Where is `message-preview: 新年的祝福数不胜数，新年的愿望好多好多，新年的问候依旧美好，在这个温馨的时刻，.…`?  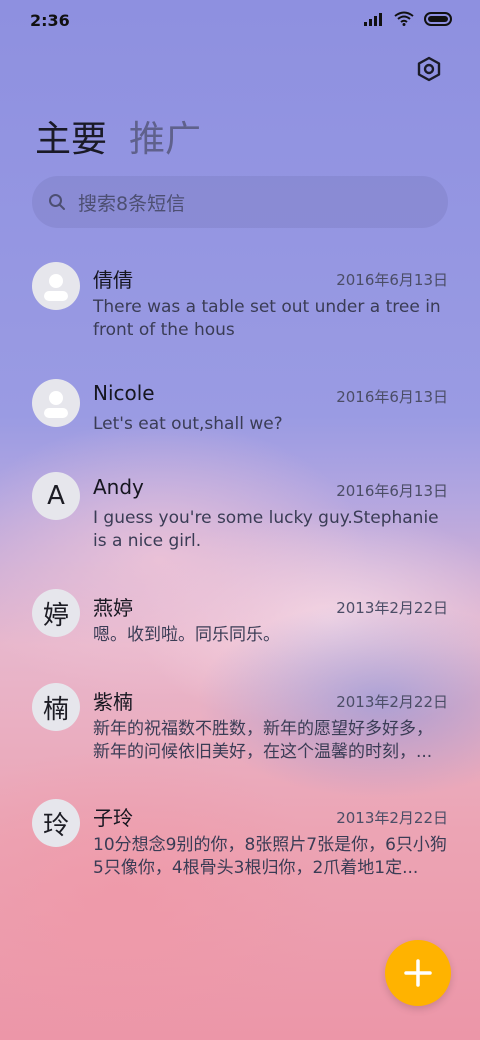
message-preview: 新年的祝福数不胜数，新年的愿望好多好多，新年的问候依旧美好，在这个温馨的时刻，.… is located at coordinates (263, 740).